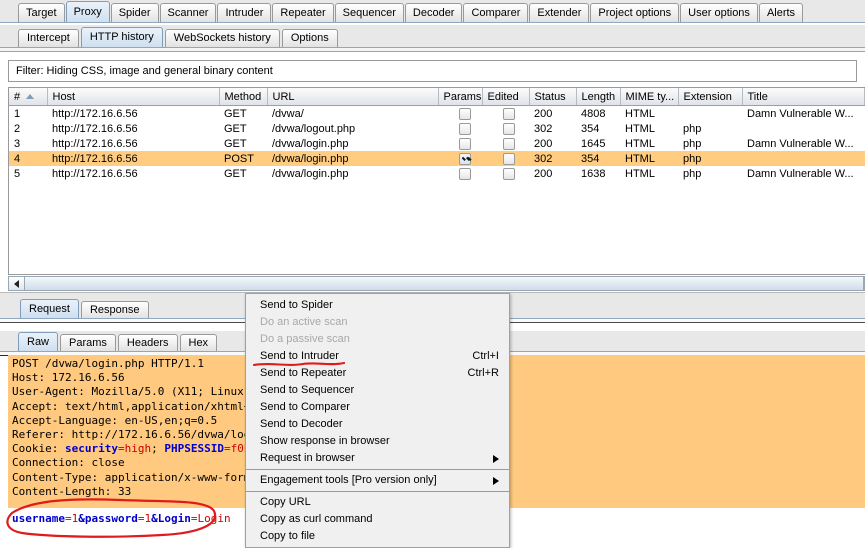 The width and height of the screenshot is (865, 548). What do you see at coordinates (506, 97) in the screenshot?
I see `column-header-edited: Edited` at bounding box center [506, 97].